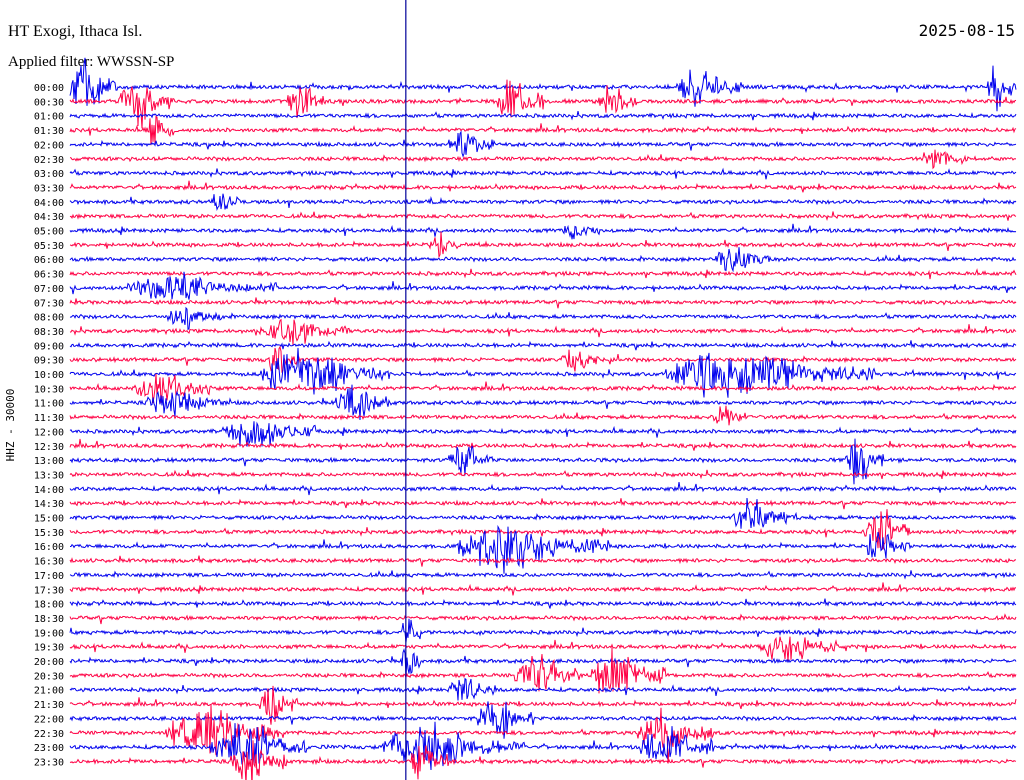 The height and width of the screenshot is (780, 1024). I want to click on time-label: 21:30, so click(49, 705).